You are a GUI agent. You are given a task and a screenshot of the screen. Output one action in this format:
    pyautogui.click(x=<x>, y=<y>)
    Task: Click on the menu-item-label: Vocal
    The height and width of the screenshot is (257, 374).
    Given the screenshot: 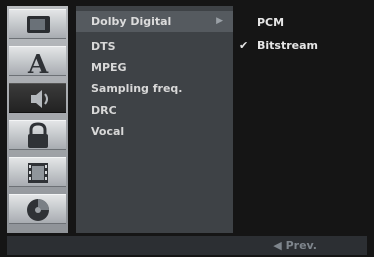 What is the action you would take?
    pyautogui.click(x=108, y=131)
    